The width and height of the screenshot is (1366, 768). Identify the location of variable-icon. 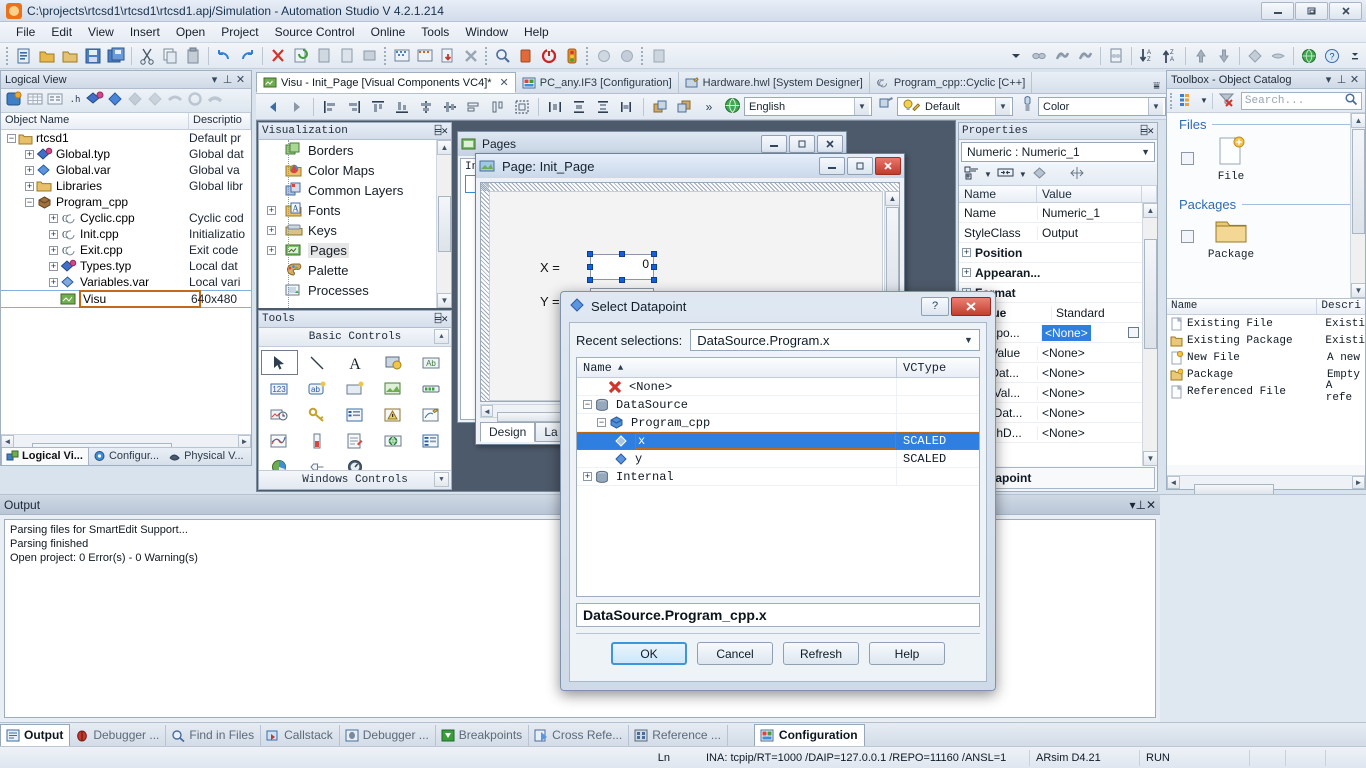
(1255, 56).